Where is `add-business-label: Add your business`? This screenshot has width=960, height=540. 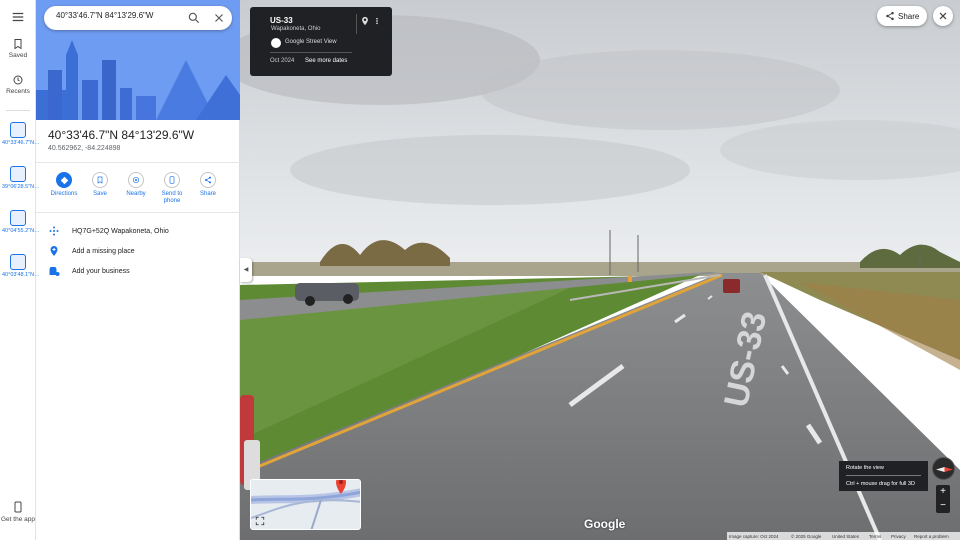 add-business-label: Add your business is located at coordinates (101, 271).